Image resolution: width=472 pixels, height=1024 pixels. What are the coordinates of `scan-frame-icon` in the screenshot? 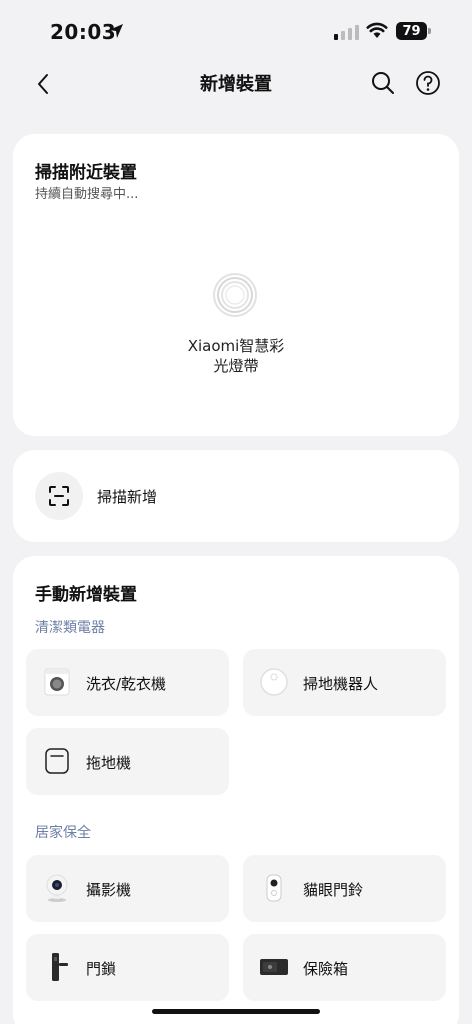 It's located at (59, 496).